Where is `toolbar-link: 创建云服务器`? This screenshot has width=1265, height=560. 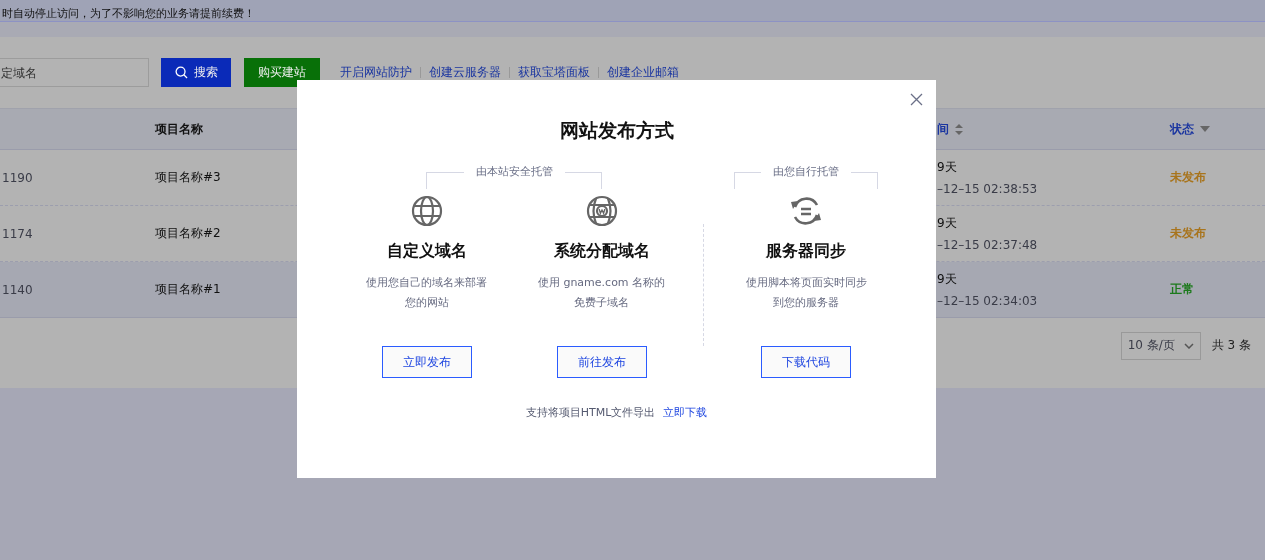
toolbar-link: 创建云服务器 is located at coordinates (465, 72).